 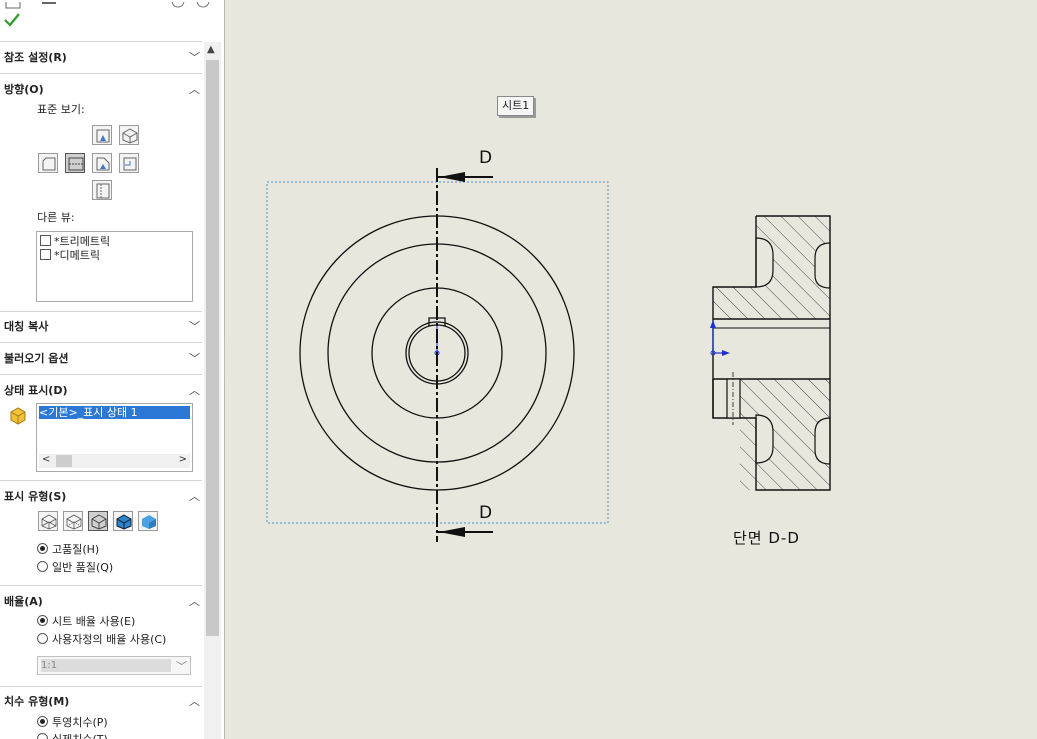 I want to click on shaded-with-edges-button, so click(x=123, y=521).